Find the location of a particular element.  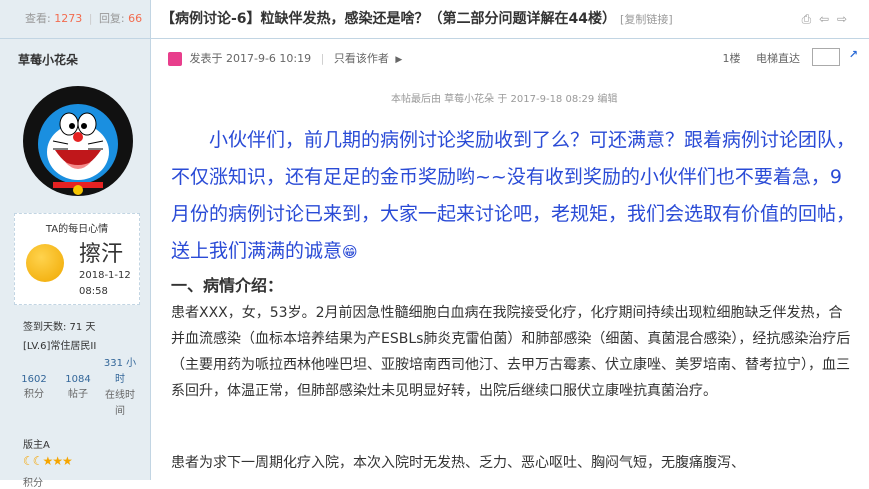

thread-title: 【病例讨论-6】粒缺伴发热，感染还是啥？（第二部分问题详解在44楼） [复制链接] is located at coordinates (417, 19).